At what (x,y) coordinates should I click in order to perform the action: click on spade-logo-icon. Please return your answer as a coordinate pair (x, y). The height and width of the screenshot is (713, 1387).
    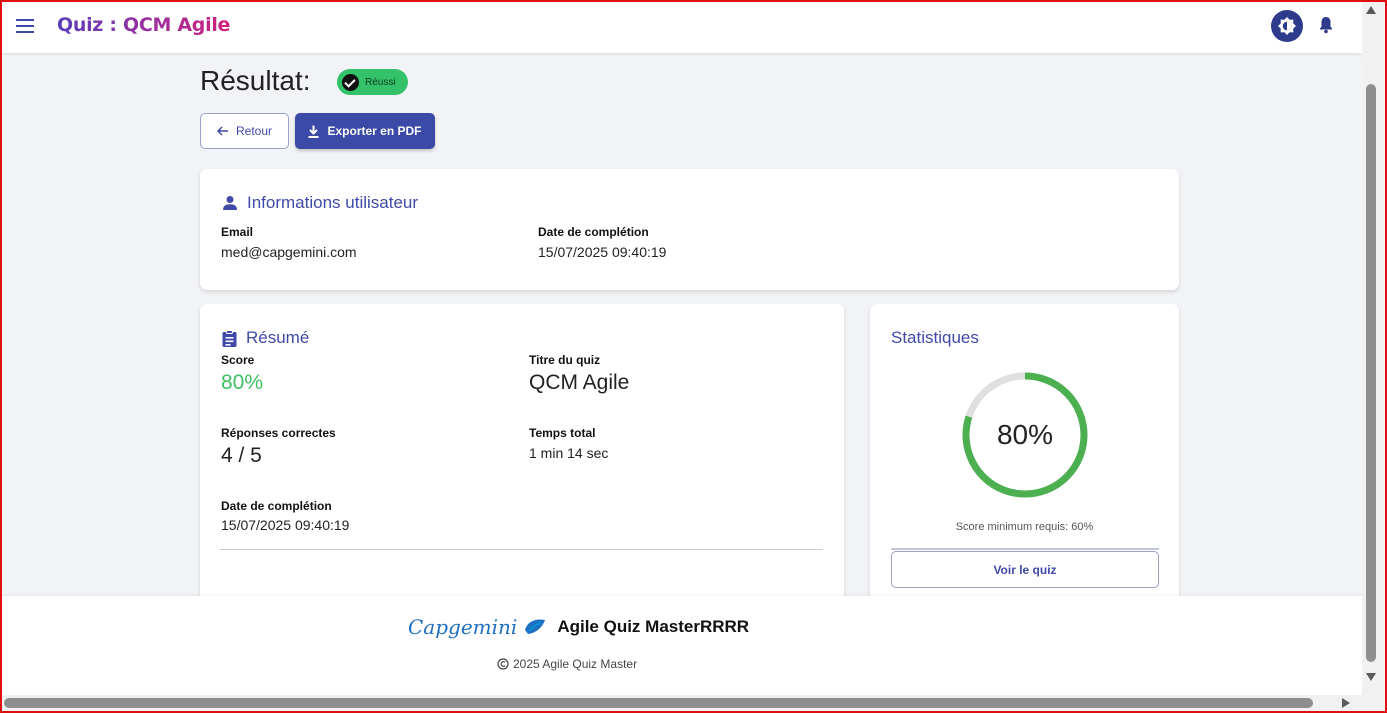
    Looking at the image, I should click on (535, 626).